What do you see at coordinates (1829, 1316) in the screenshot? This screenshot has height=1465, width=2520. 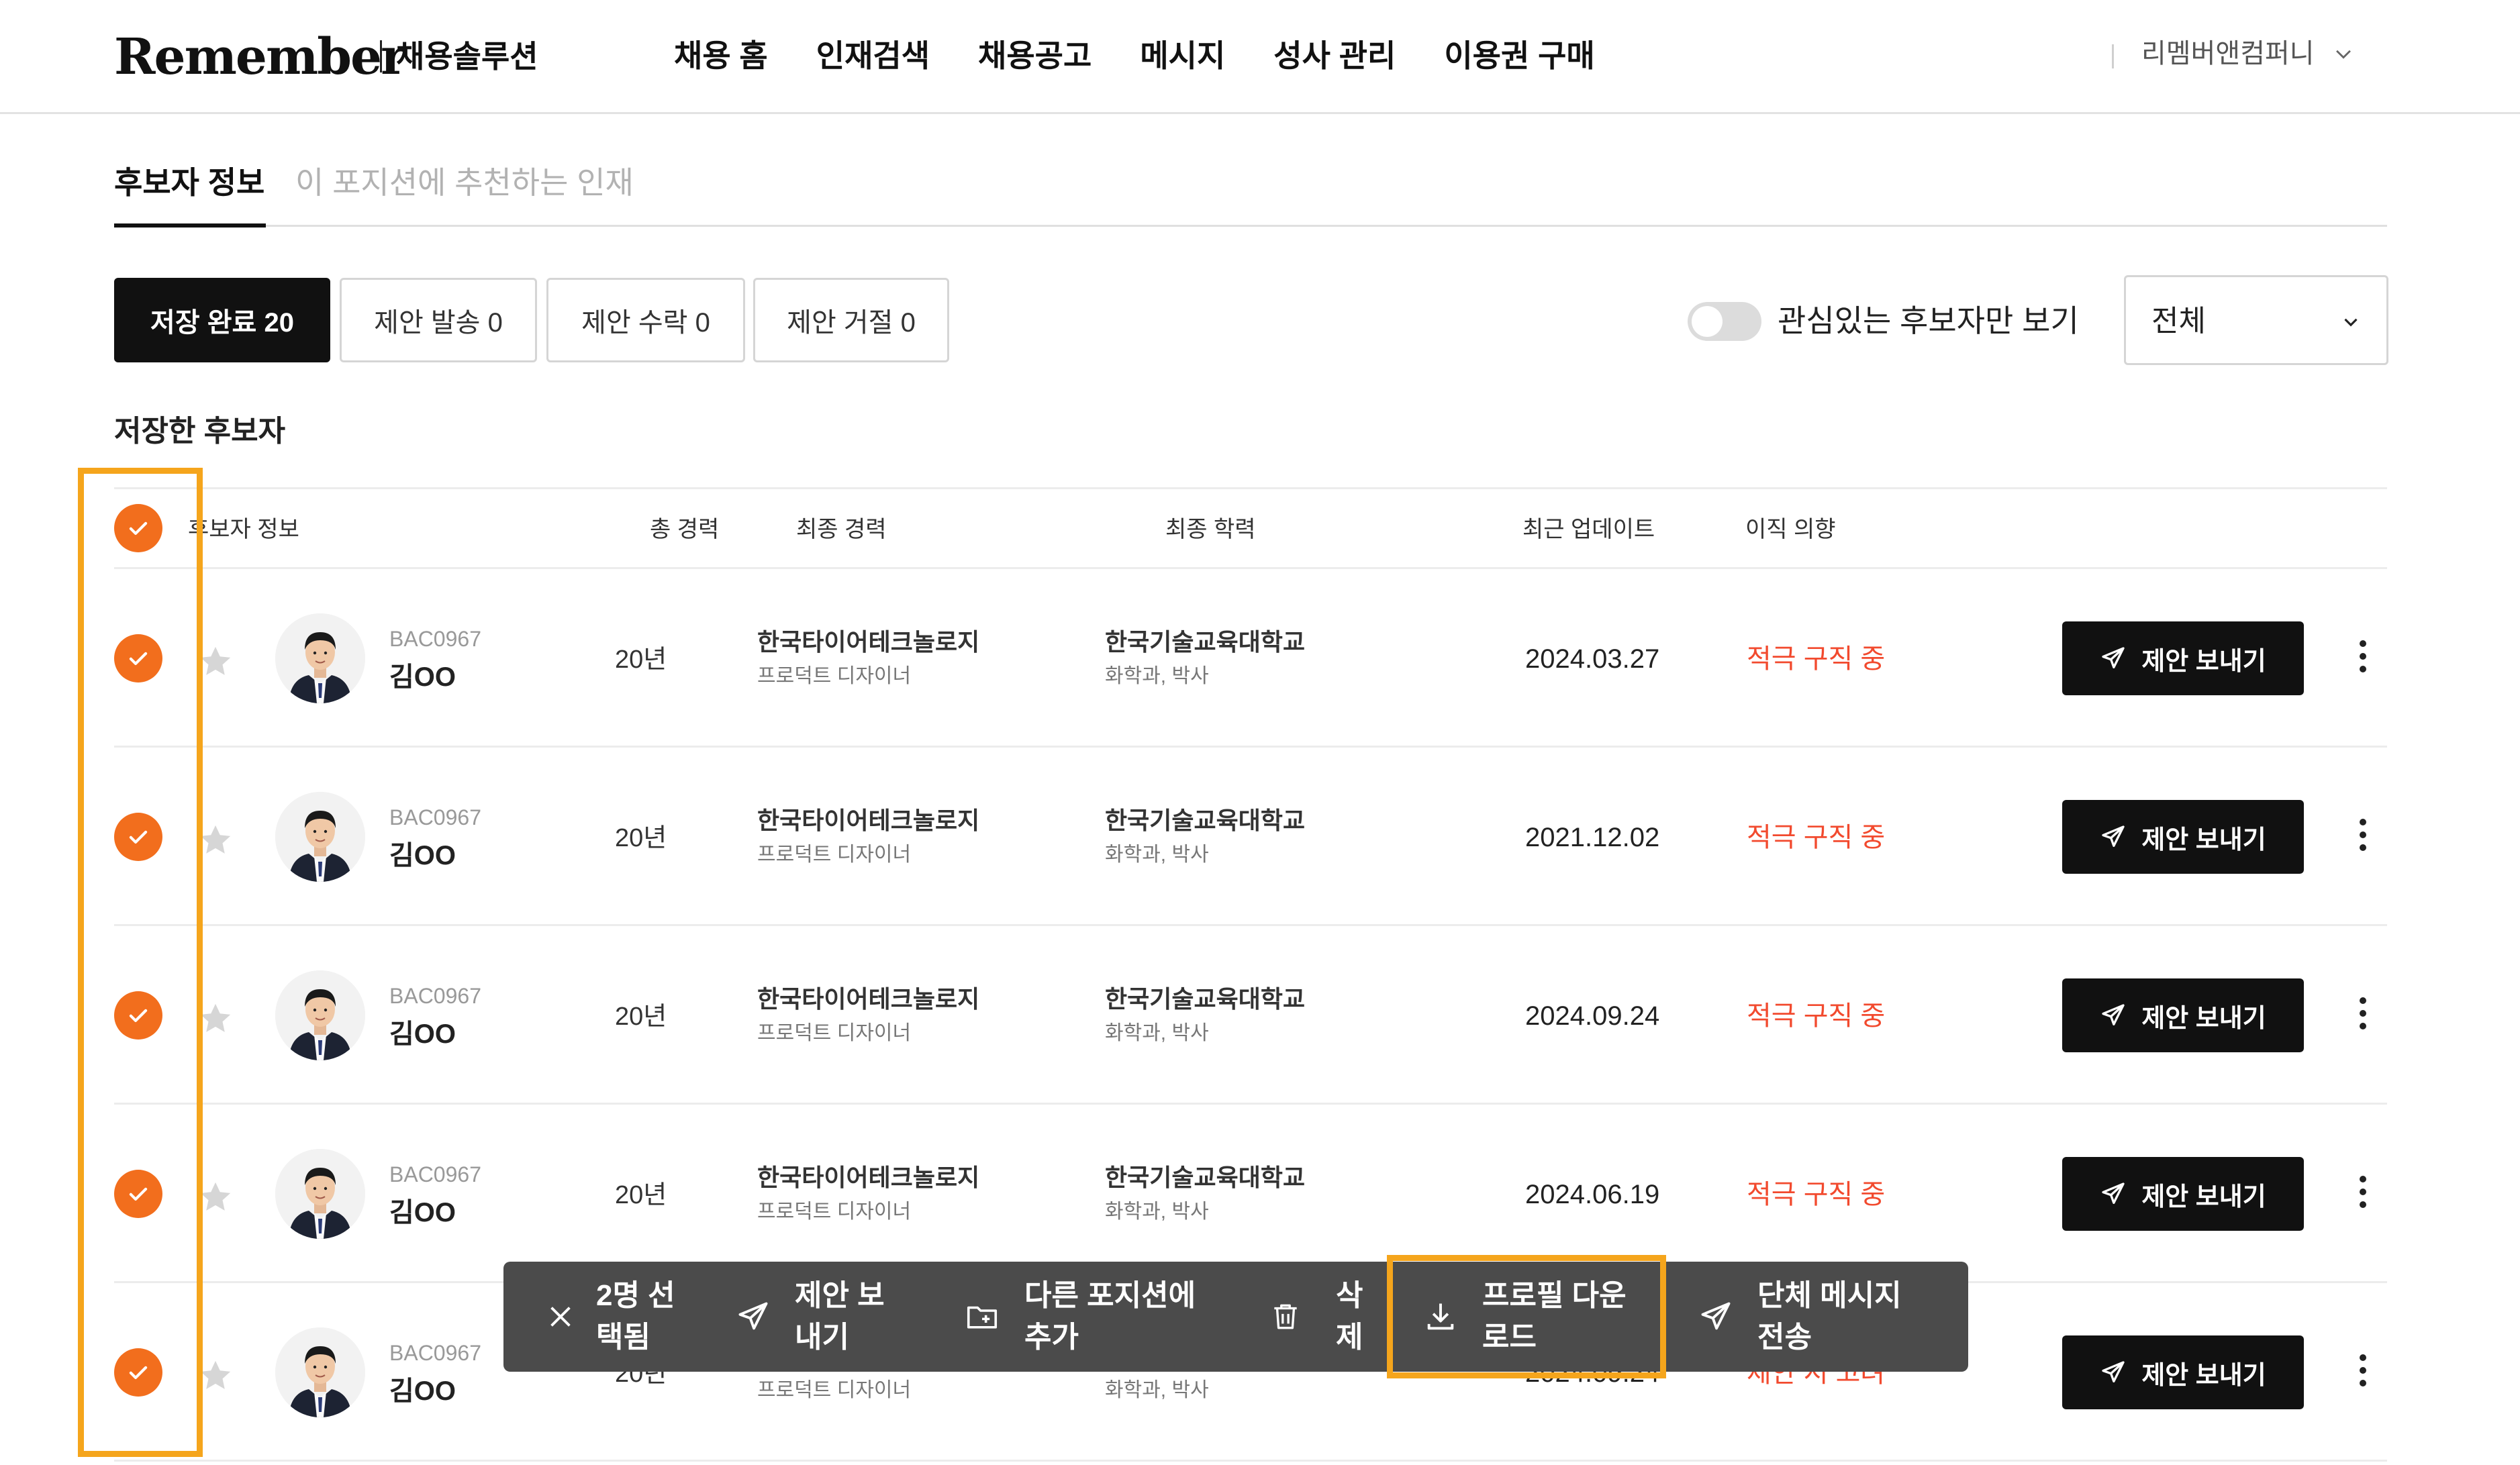 I see `group-message-label: 단체 메시지 전송` at bounding box center [1829, 1316].